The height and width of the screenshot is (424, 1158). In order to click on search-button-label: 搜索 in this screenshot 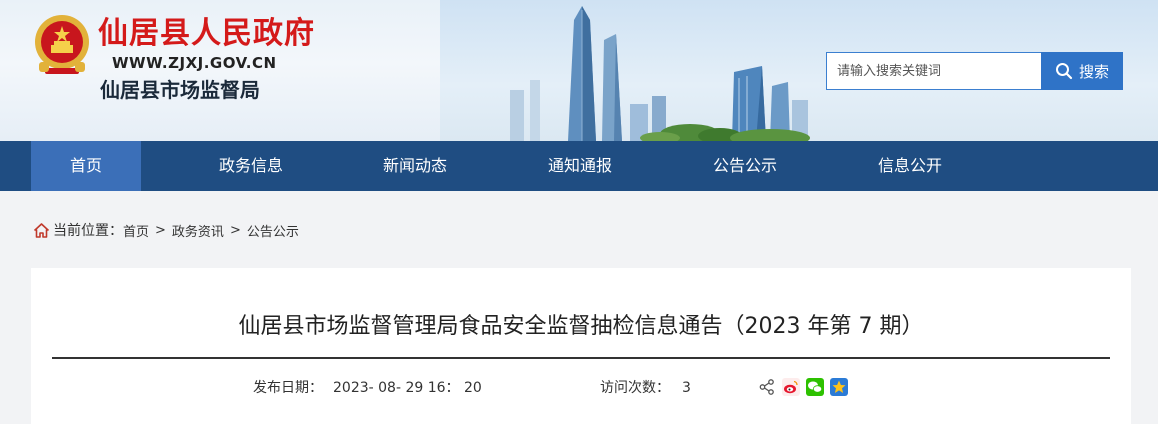, I will do `click(1093, 71)`.